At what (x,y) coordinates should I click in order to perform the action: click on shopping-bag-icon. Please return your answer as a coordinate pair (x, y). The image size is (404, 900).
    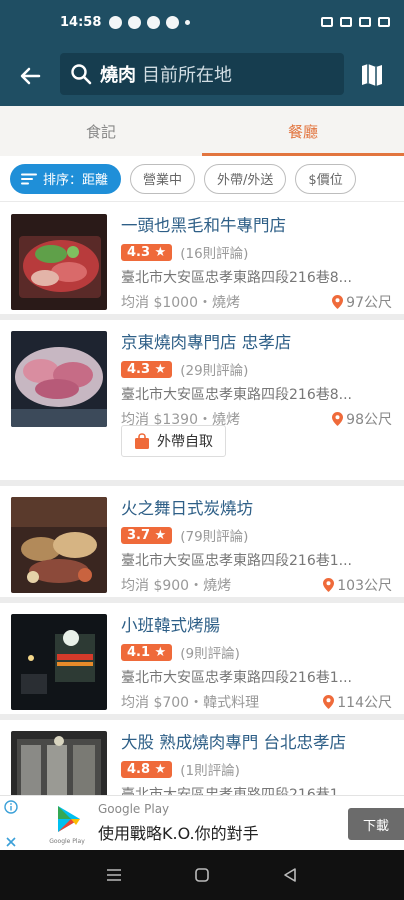
    Looking at the image, I should click on (142, 440).